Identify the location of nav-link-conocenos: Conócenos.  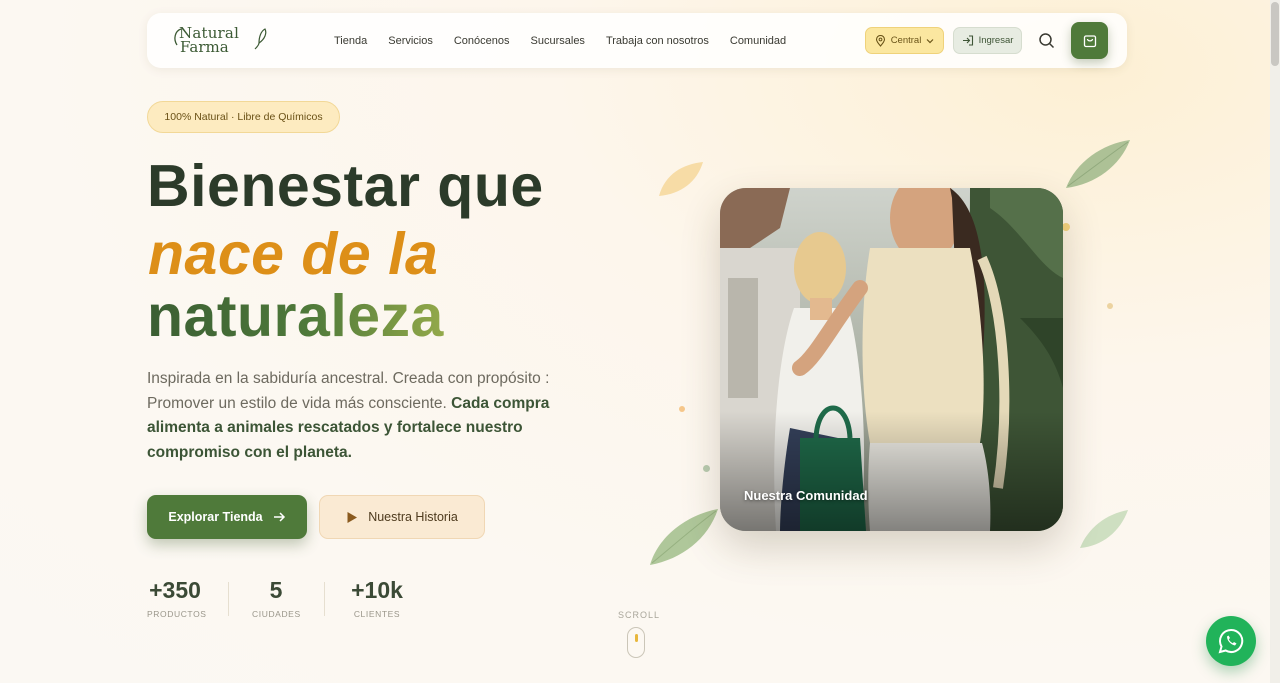
(482, 41).